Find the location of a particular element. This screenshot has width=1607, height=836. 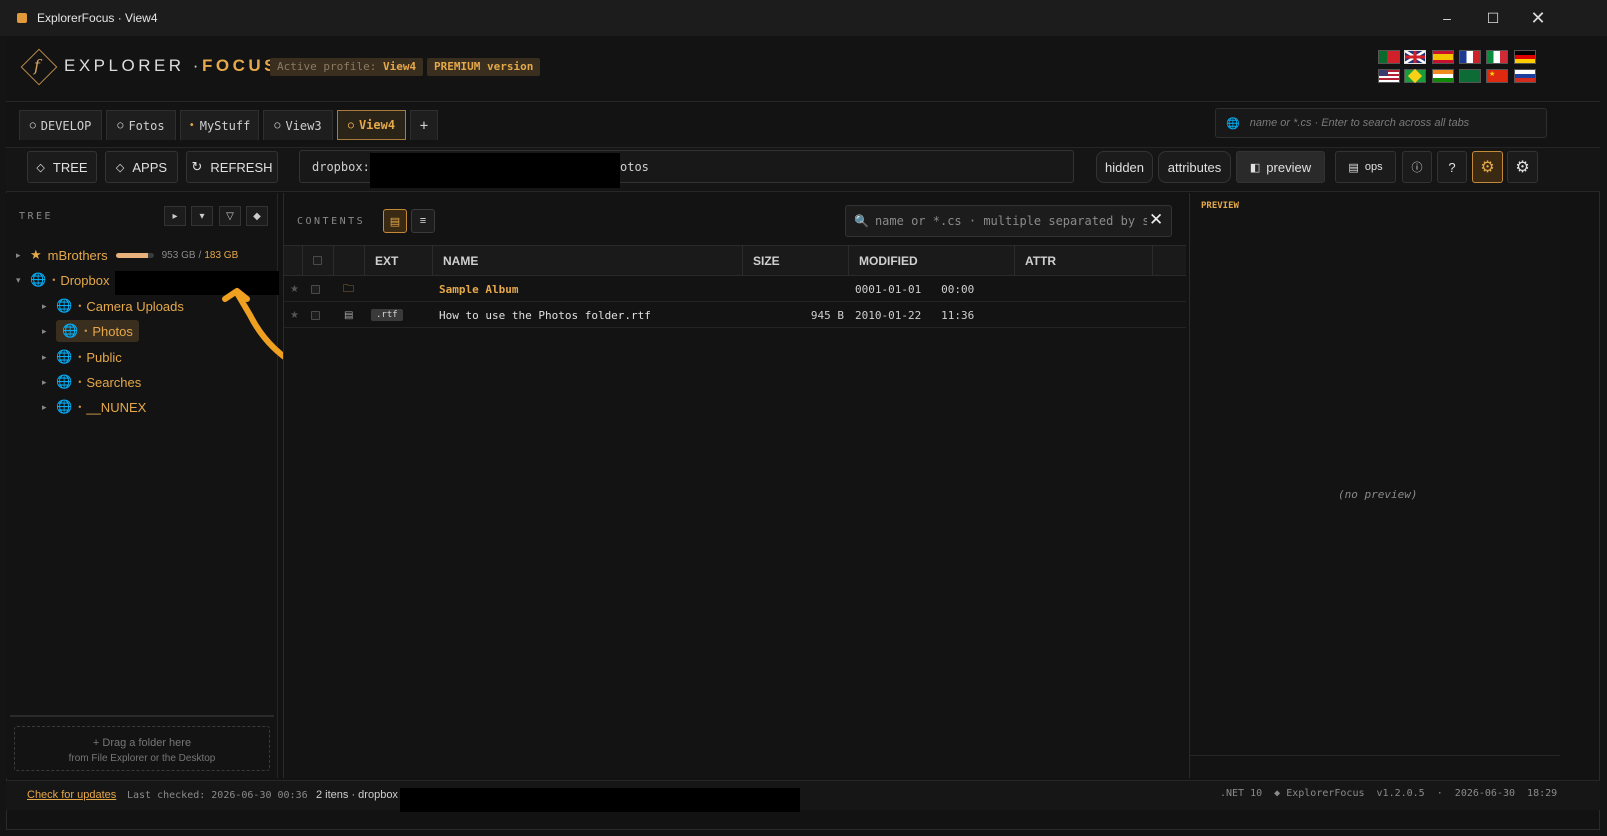

diamond-icon: ◆ is located at coordinates (257, 216).